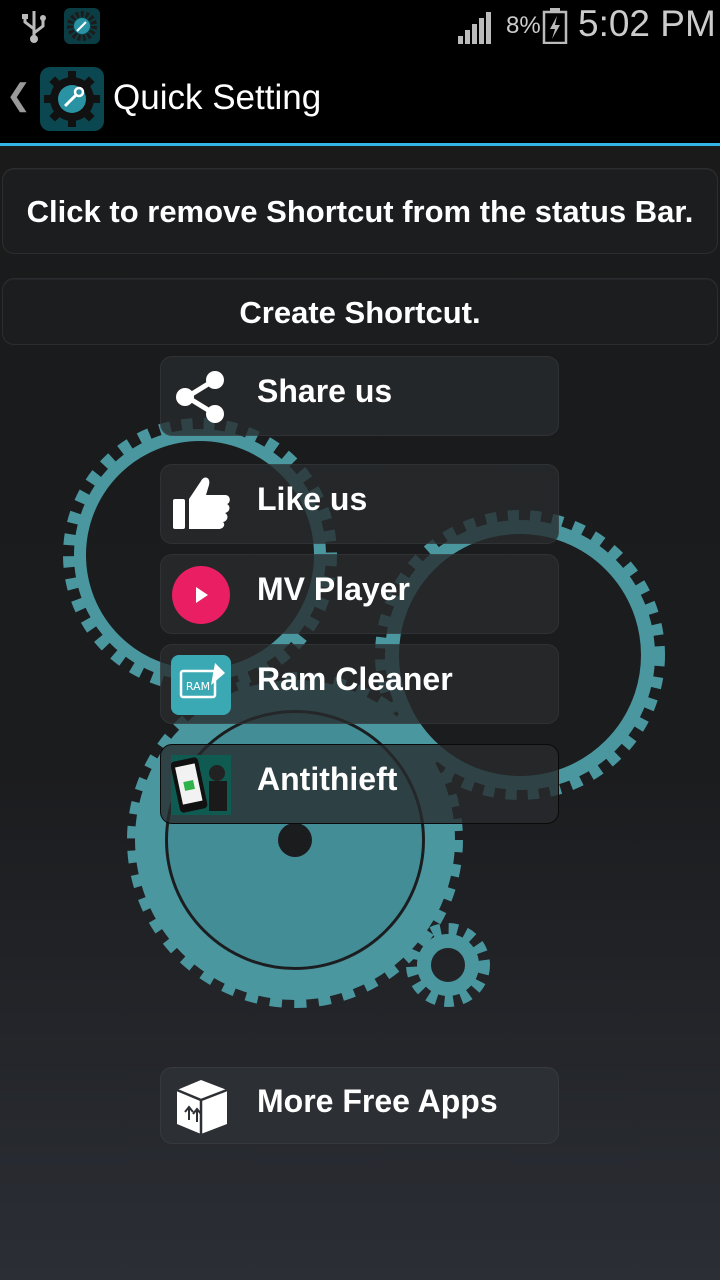 The height and width of the screenshot is (1280, 720). I want to click on menu-label: More Free Apps, so click(377, 1101).